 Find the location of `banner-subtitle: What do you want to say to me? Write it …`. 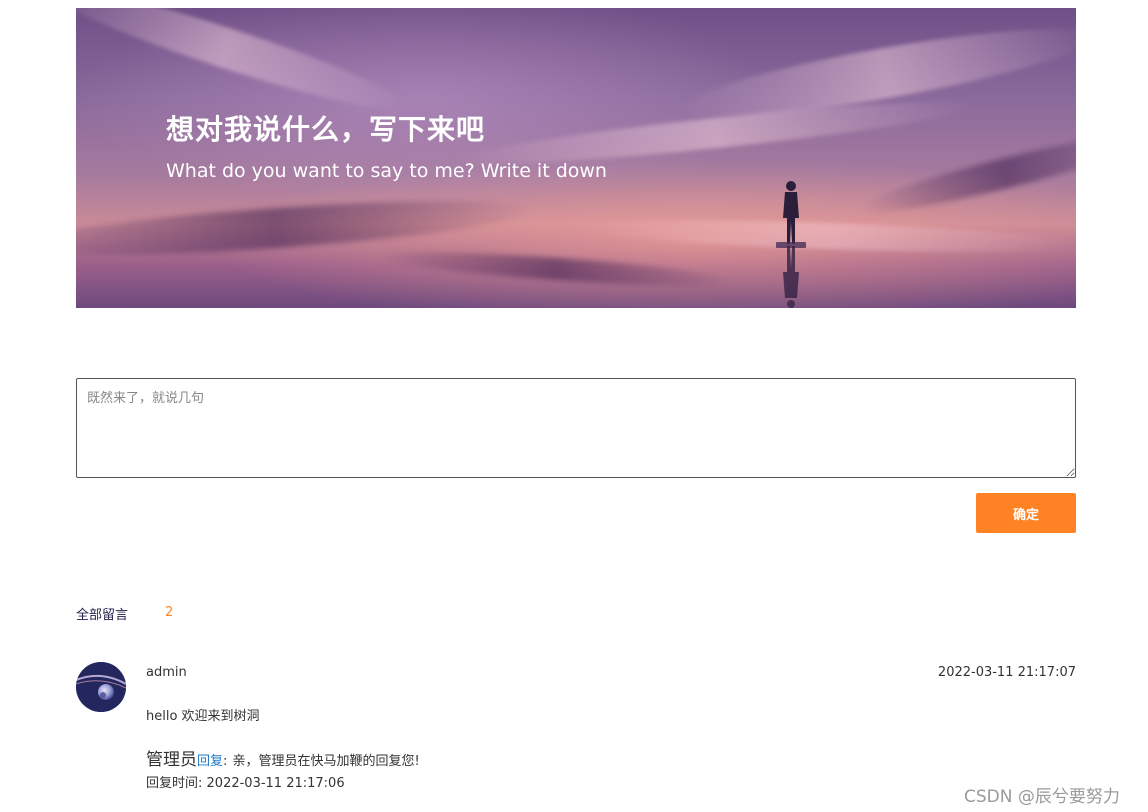

banner-subtitle: What do you want to say to me? Write it … is located at coordinates (386, 171).